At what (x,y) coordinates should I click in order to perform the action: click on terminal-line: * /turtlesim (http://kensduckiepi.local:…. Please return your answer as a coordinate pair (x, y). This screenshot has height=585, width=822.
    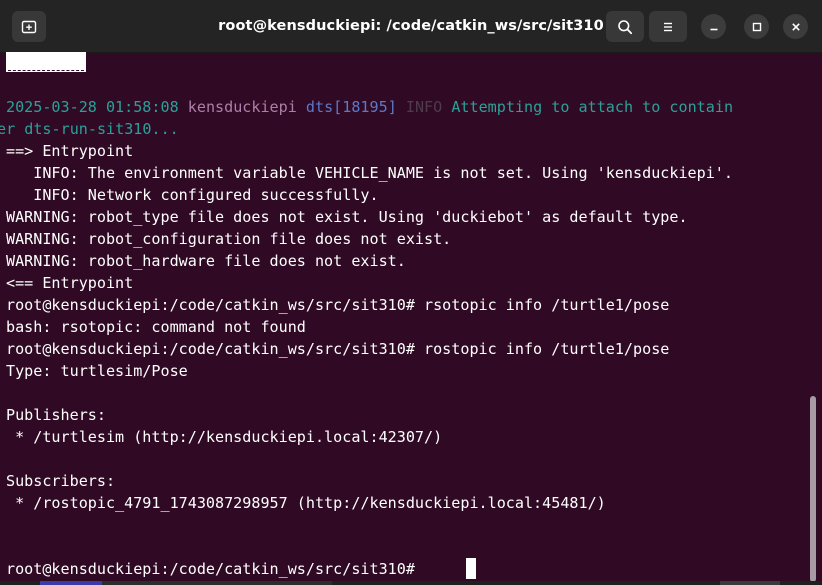
    Looking at the image, I should click on (224, 437).